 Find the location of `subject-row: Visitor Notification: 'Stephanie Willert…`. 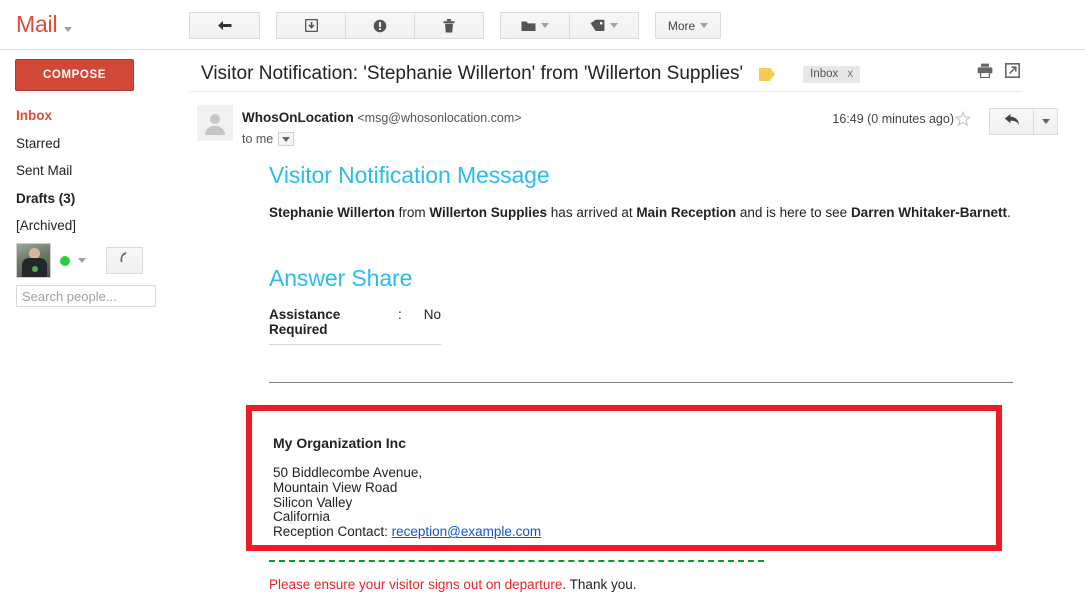

subject-row: Visitor Notification: 'Stephanie Willert… is located at coordinates (636, 74).